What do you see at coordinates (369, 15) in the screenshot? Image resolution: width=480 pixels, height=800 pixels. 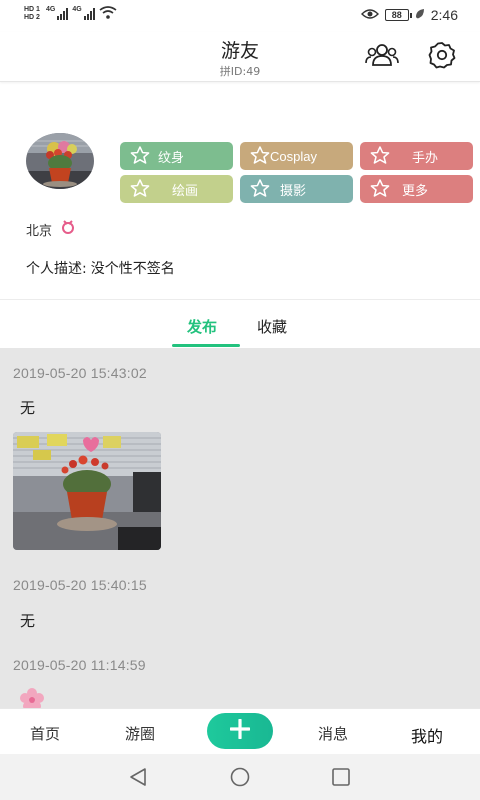 I see `eye-icon` at bounding box center [369, 15].